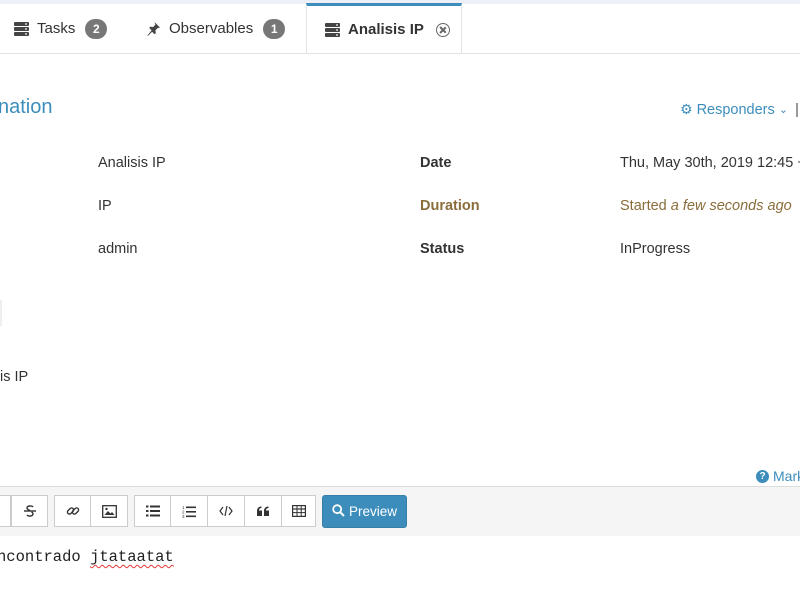 This screenshot has width=800, height=600. What do you see at coordinates (183, 516) in the screenshot?
I see `svg-text: 3` at bounding box center [183, 516].